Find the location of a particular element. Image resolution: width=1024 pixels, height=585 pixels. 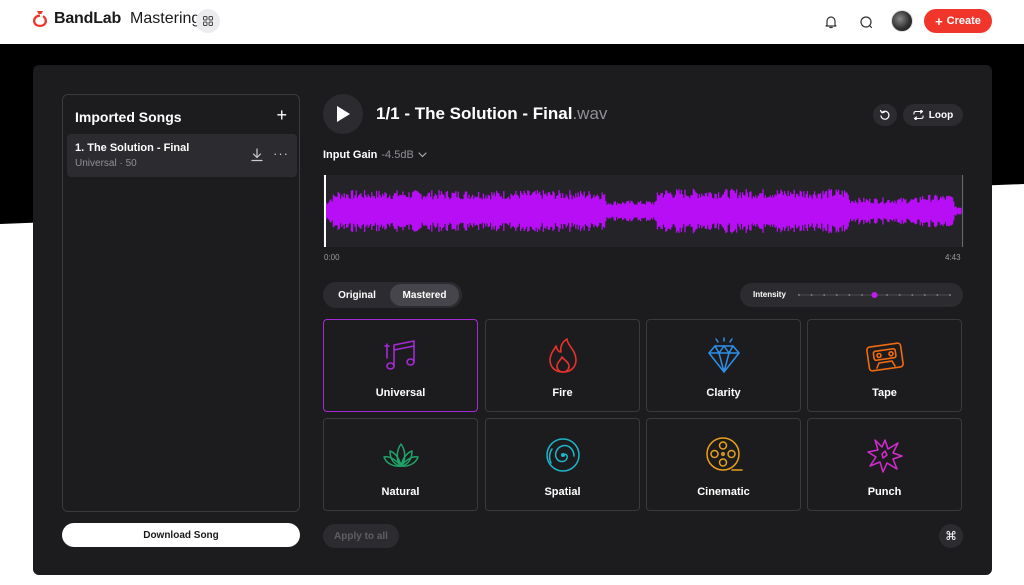

preset-clarity: Clarity is located at coordinates (723, 365).